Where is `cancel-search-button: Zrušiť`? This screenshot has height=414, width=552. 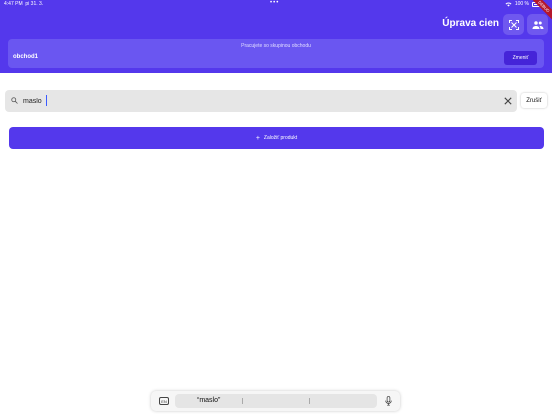 cancel-search-button: Zrušiť is located at coordinates (534, 100).